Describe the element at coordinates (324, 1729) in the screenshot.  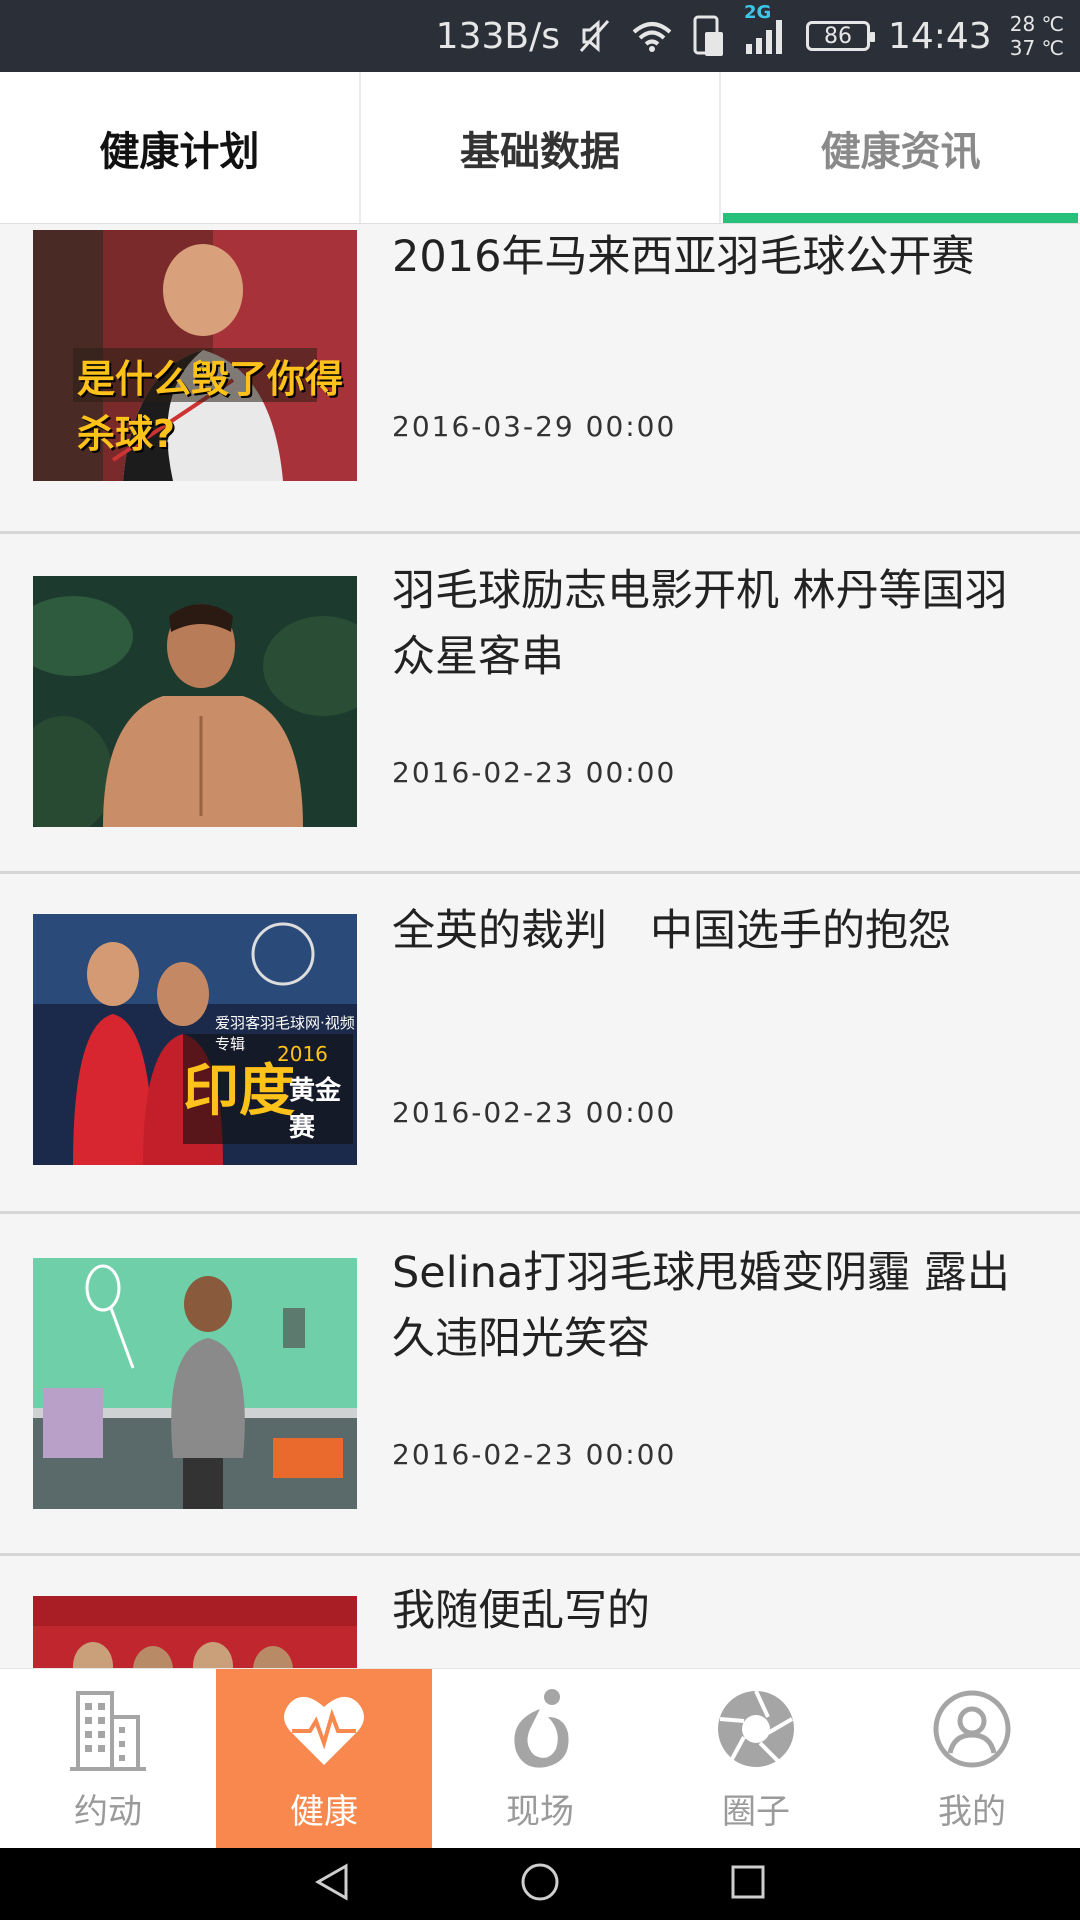
I see `heart-pulse-icon` at that location.